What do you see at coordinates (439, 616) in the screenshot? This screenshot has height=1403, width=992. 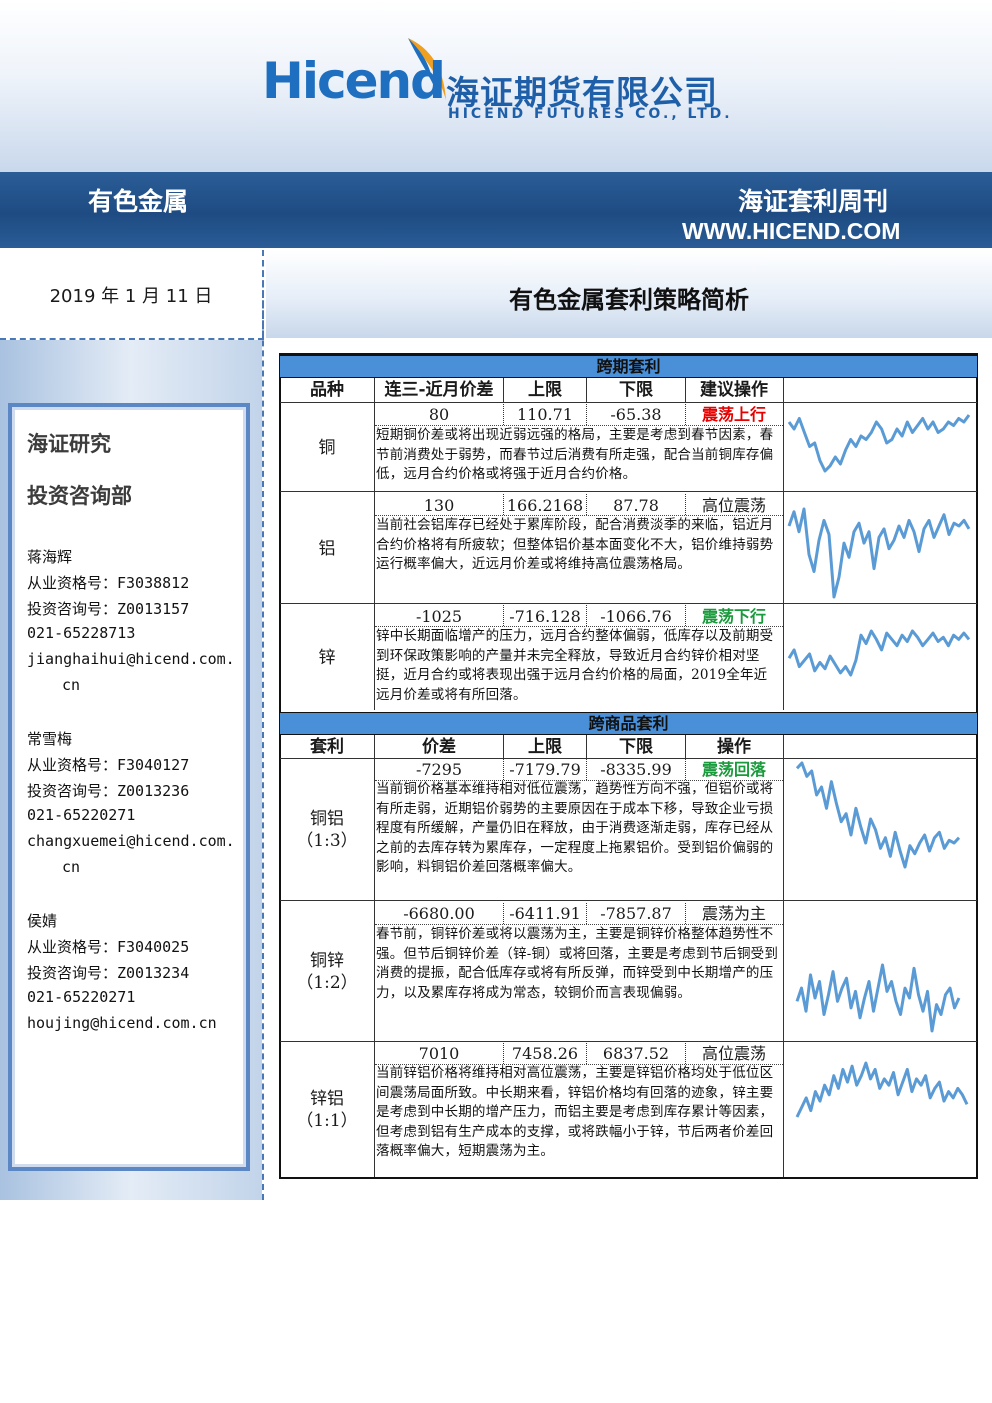 I see `cell-spread: -1025` at bounding box center [439, 616].